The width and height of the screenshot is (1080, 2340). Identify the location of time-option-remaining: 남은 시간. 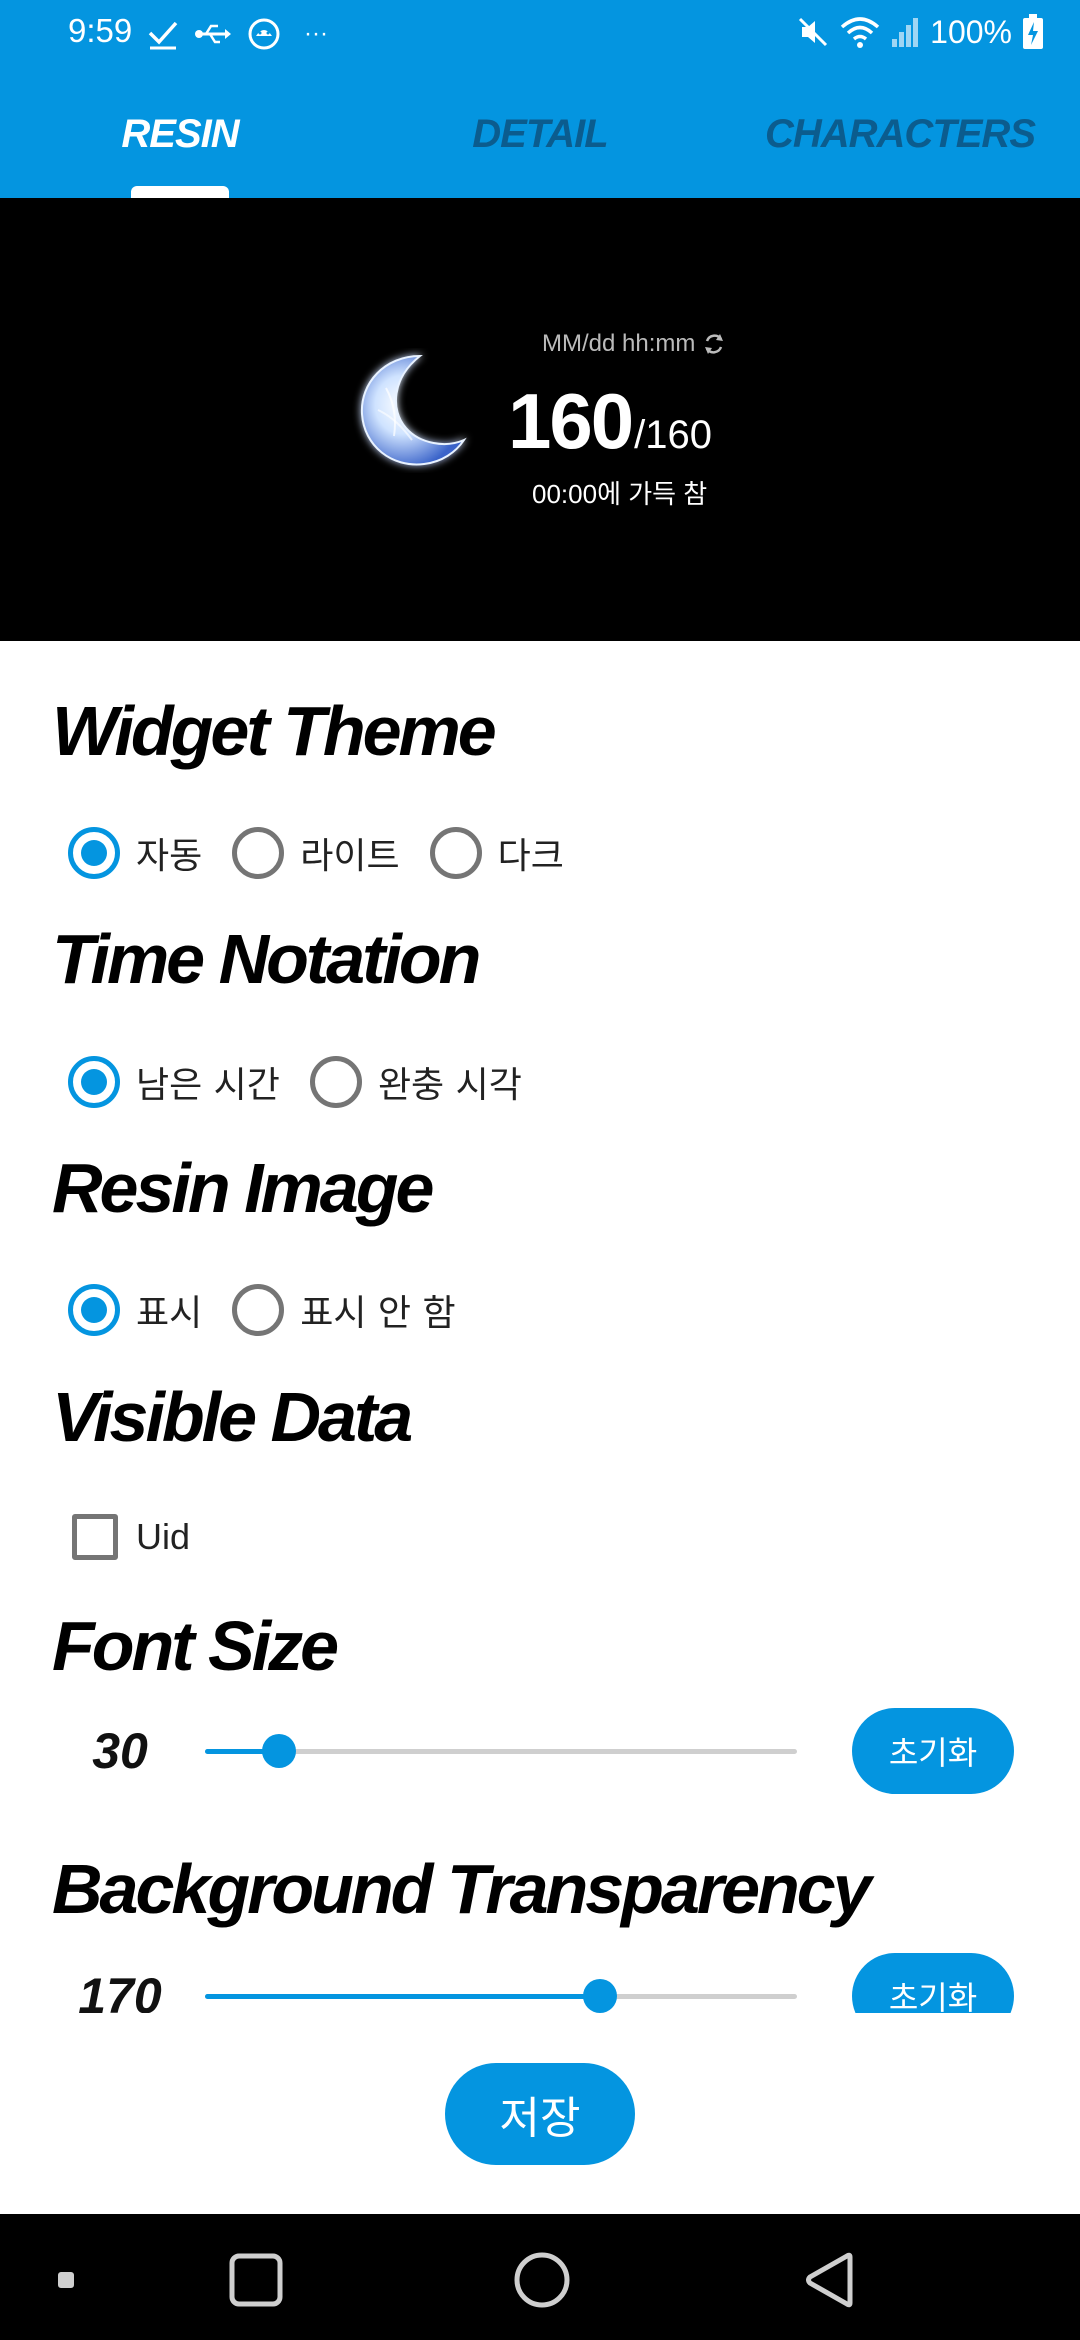
(174, 1082).